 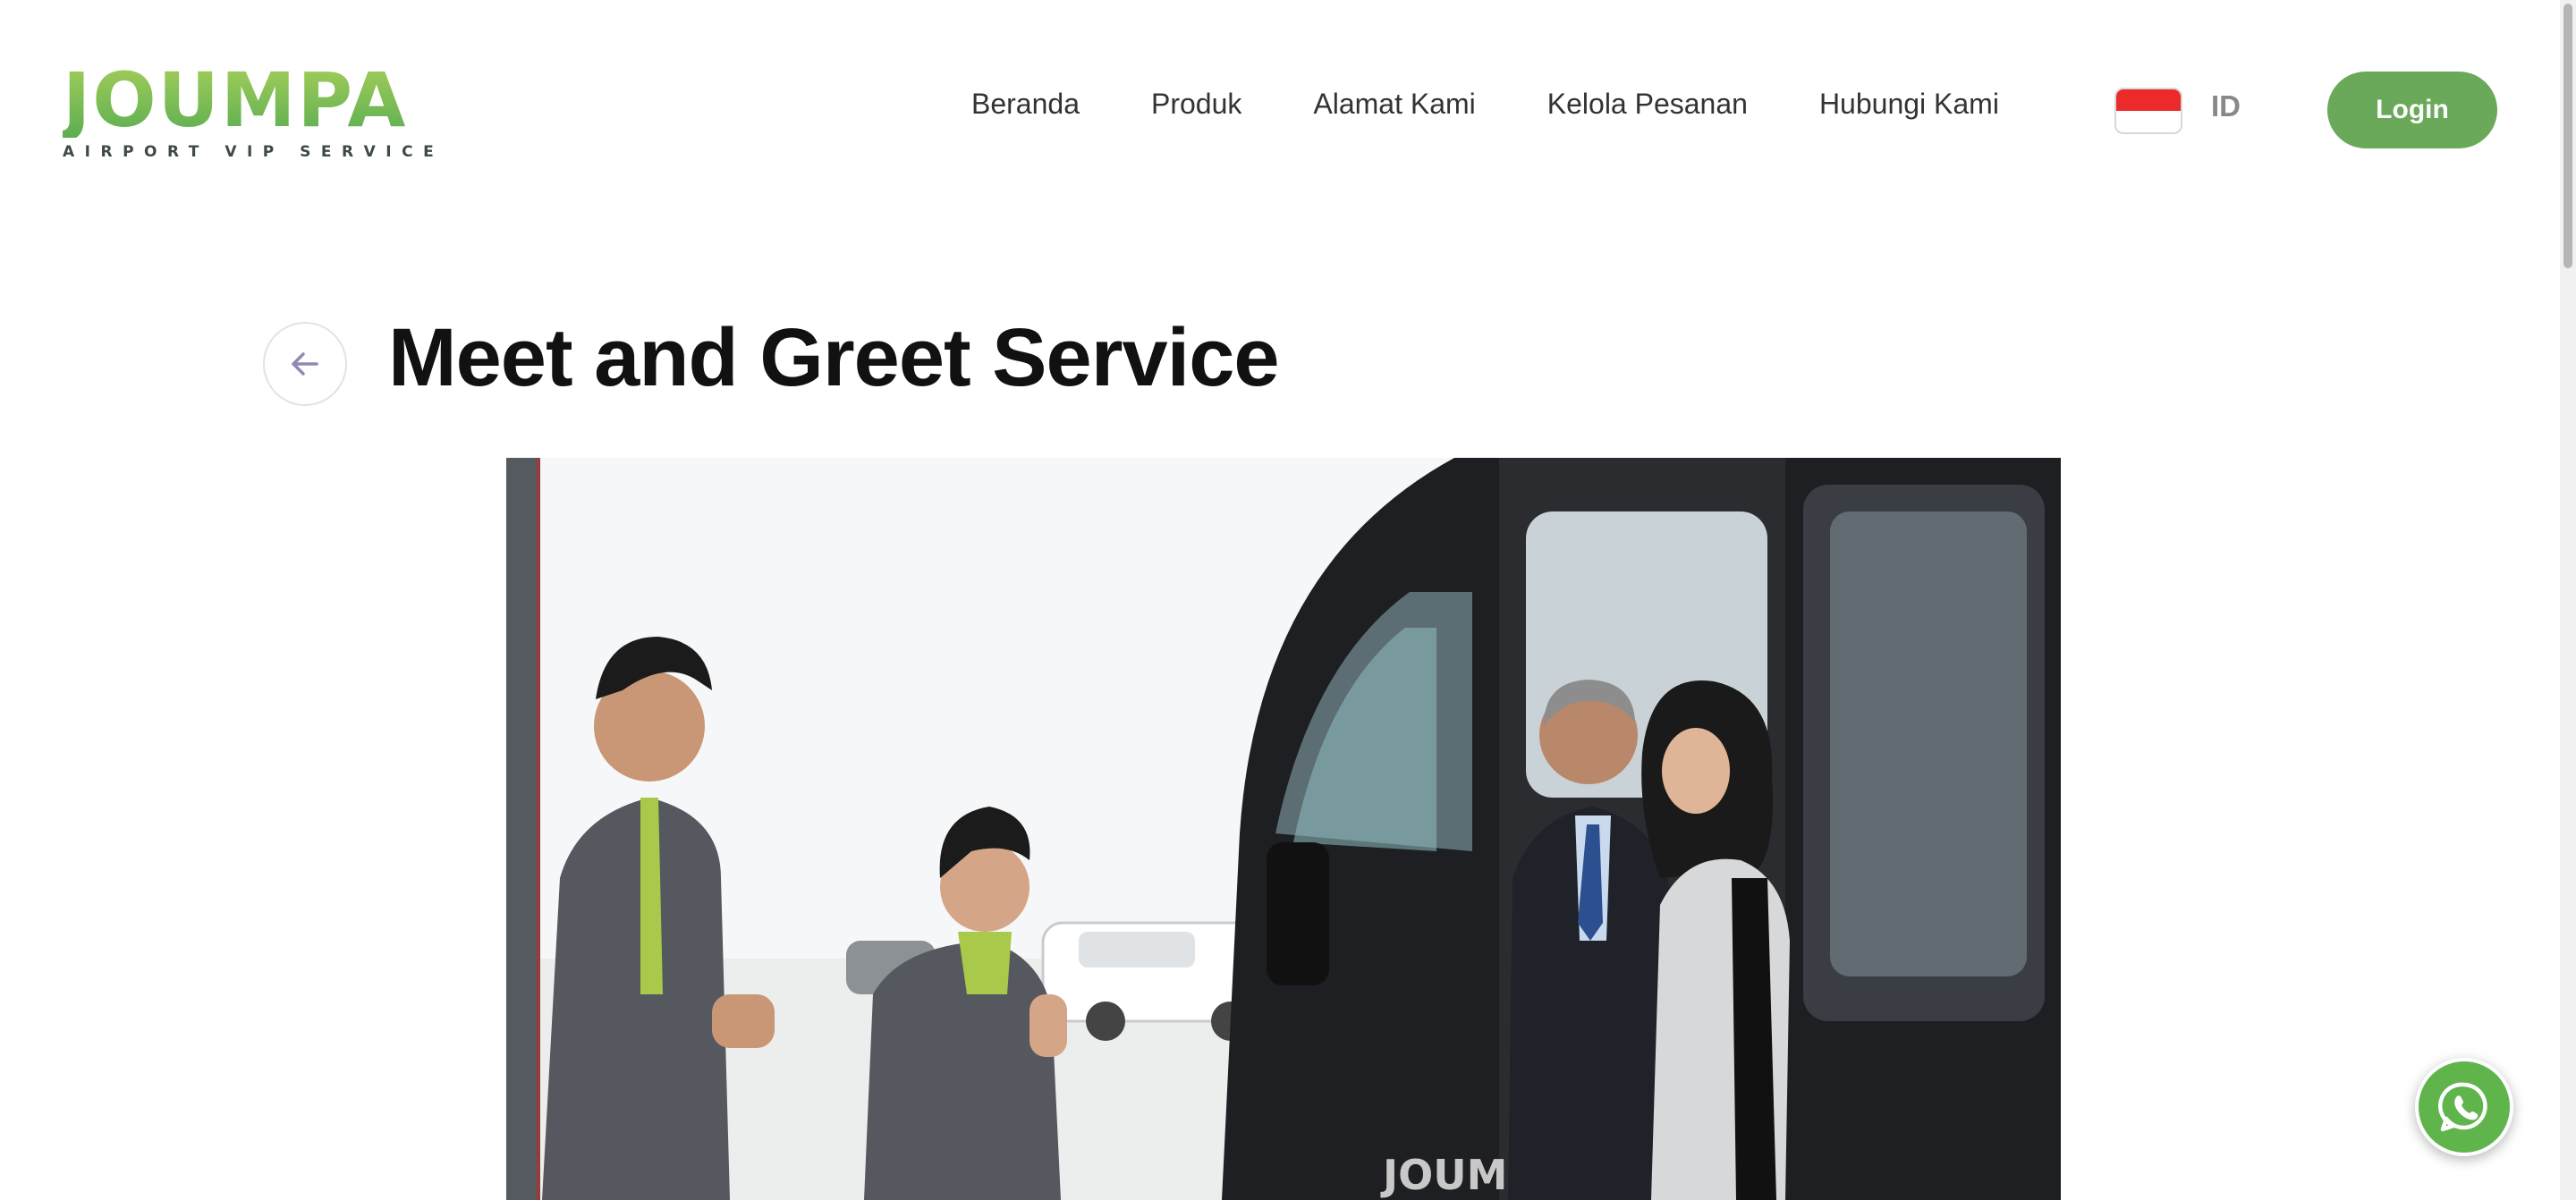 I want to click on passenger-woman, so click(x=1715, y=940).